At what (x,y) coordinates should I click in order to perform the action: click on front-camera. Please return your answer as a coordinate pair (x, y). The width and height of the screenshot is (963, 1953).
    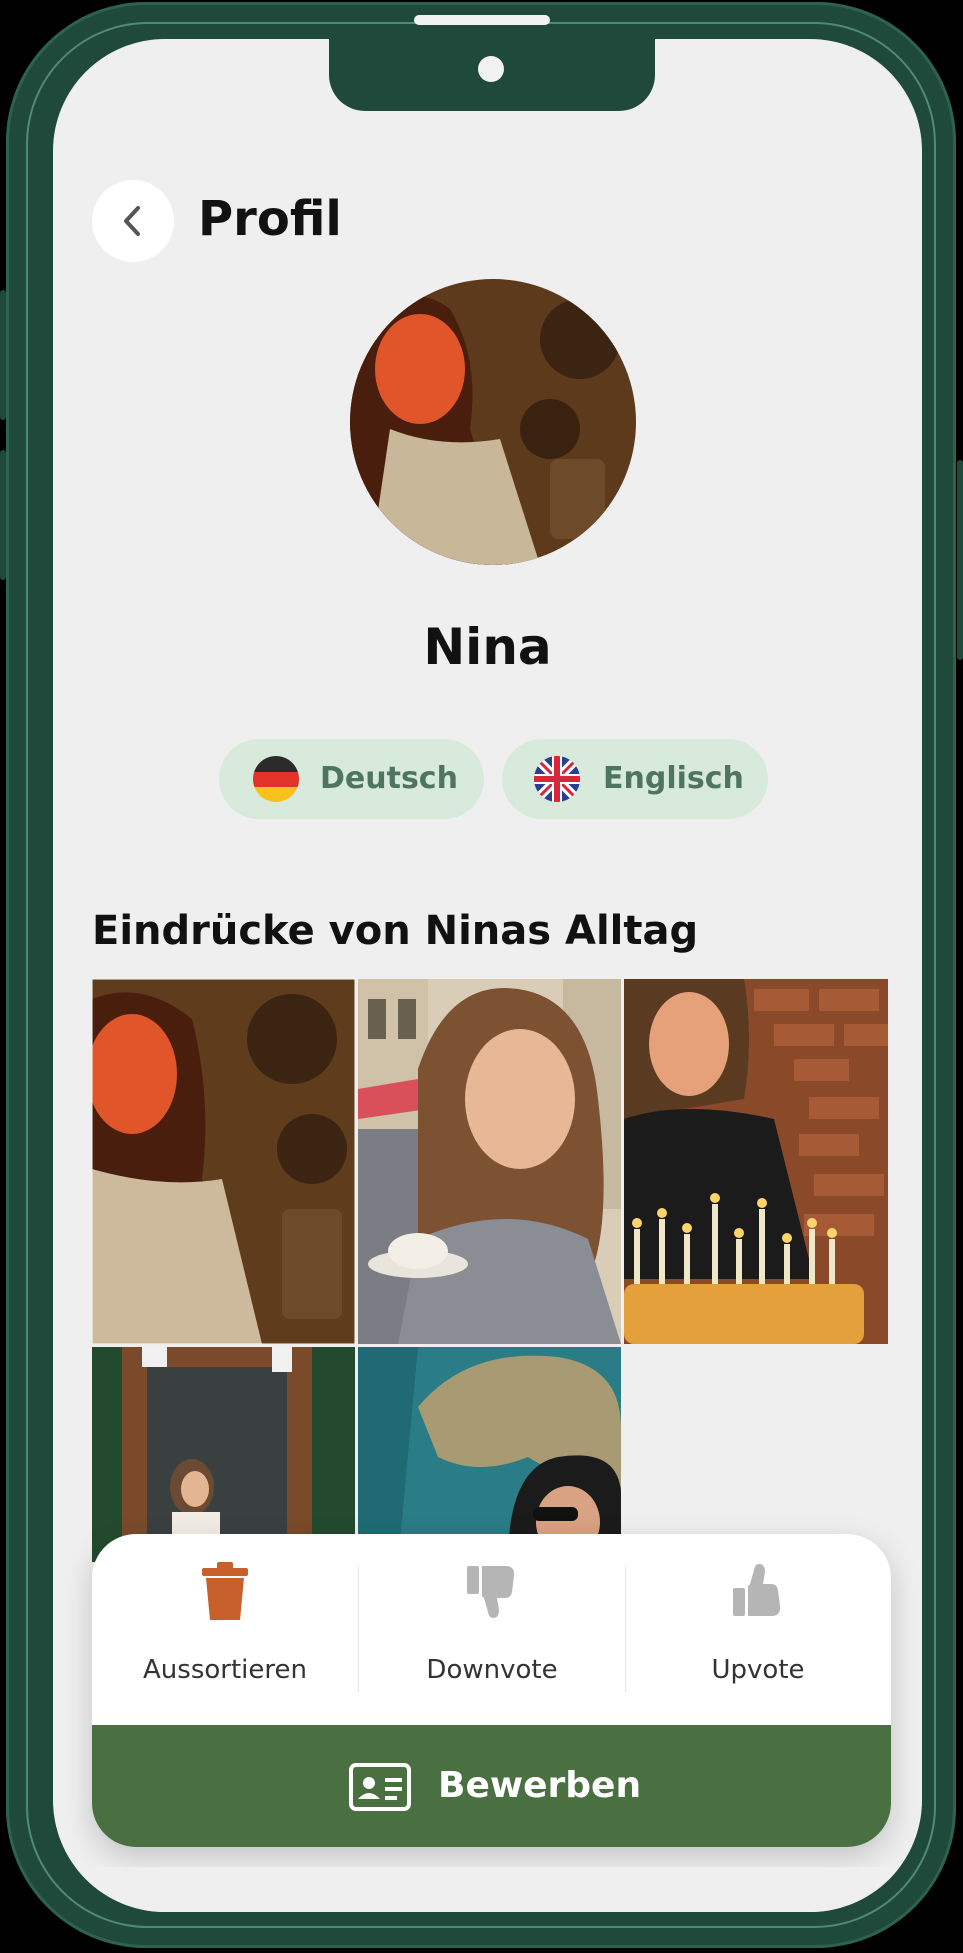
    Looking at the image, I should click on (491, 69).